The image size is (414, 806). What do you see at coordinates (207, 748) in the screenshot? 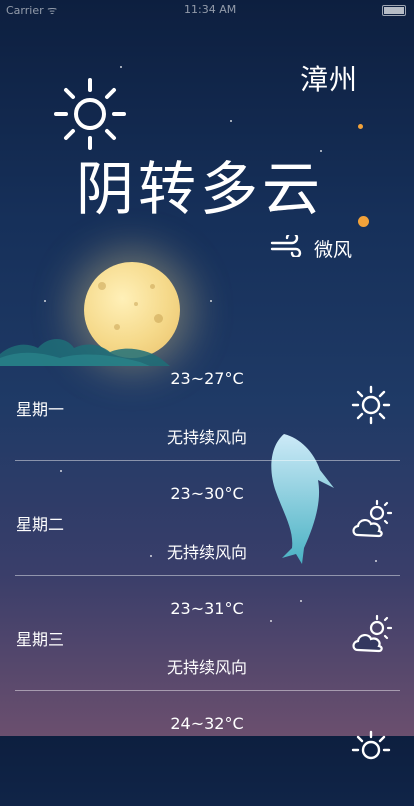
I see `forecast-row: 24~32°C` at bounding box center [207, 748].